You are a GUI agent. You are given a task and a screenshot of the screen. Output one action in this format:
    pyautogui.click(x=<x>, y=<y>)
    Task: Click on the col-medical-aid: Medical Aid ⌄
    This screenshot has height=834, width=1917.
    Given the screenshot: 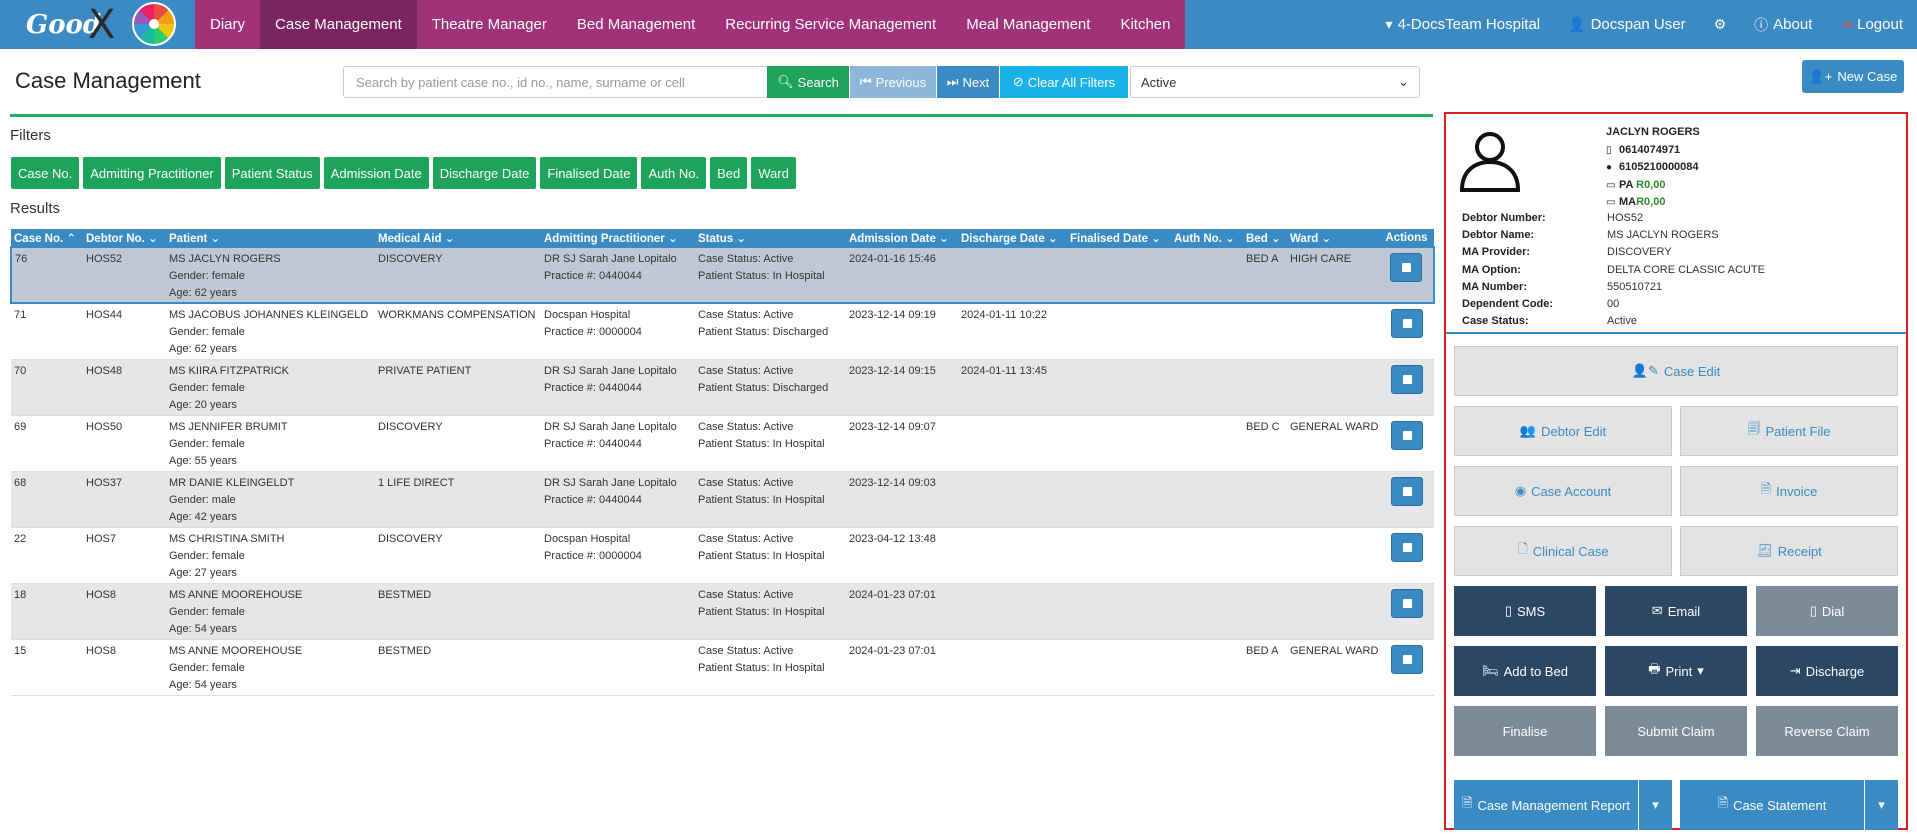 What is the action you would take?
    pyautogui.click(x=458, y=238)
    